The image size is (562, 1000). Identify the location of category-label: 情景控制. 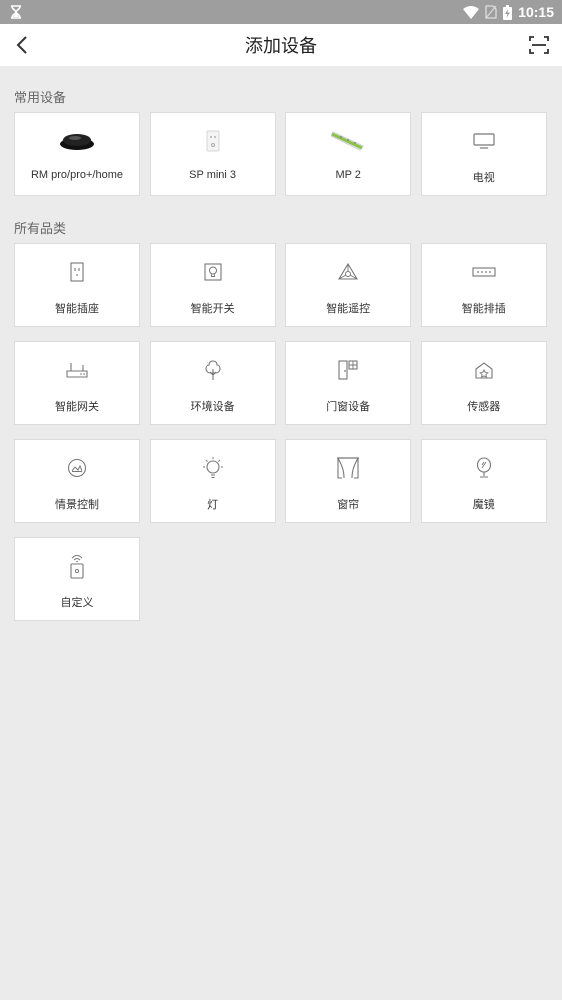
(77, 505).